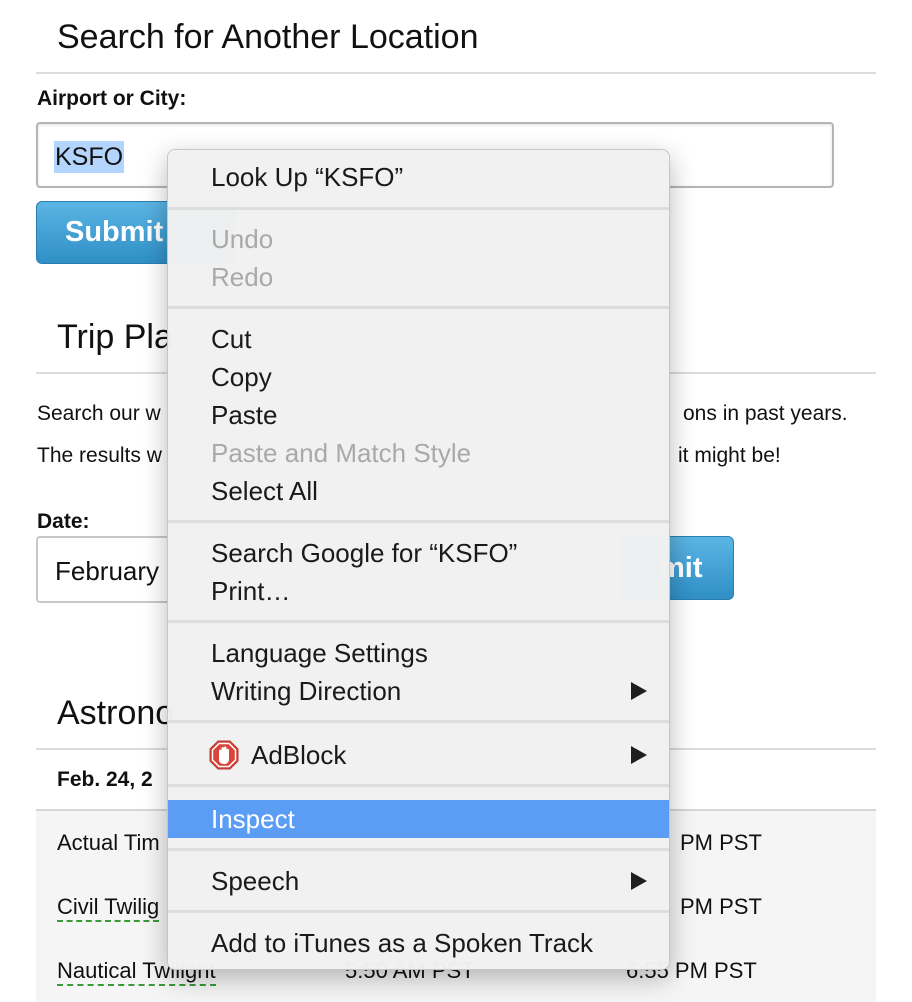  What do you see at coordinates (418, 177) in the screenshot?
I see `menu-item-look-up: Look Up “KSFO”` at bounding box center [418, 177].